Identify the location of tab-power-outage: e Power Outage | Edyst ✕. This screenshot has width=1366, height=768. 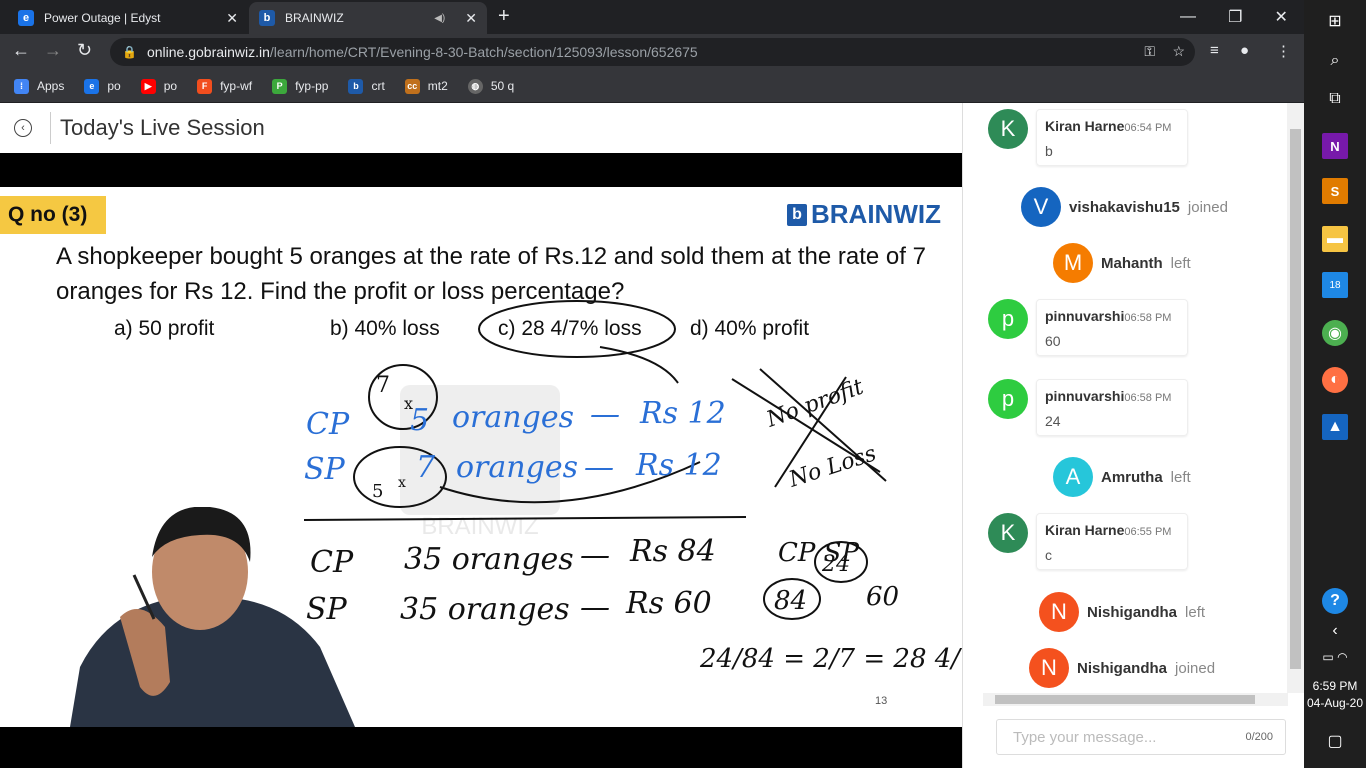
(128, 18).